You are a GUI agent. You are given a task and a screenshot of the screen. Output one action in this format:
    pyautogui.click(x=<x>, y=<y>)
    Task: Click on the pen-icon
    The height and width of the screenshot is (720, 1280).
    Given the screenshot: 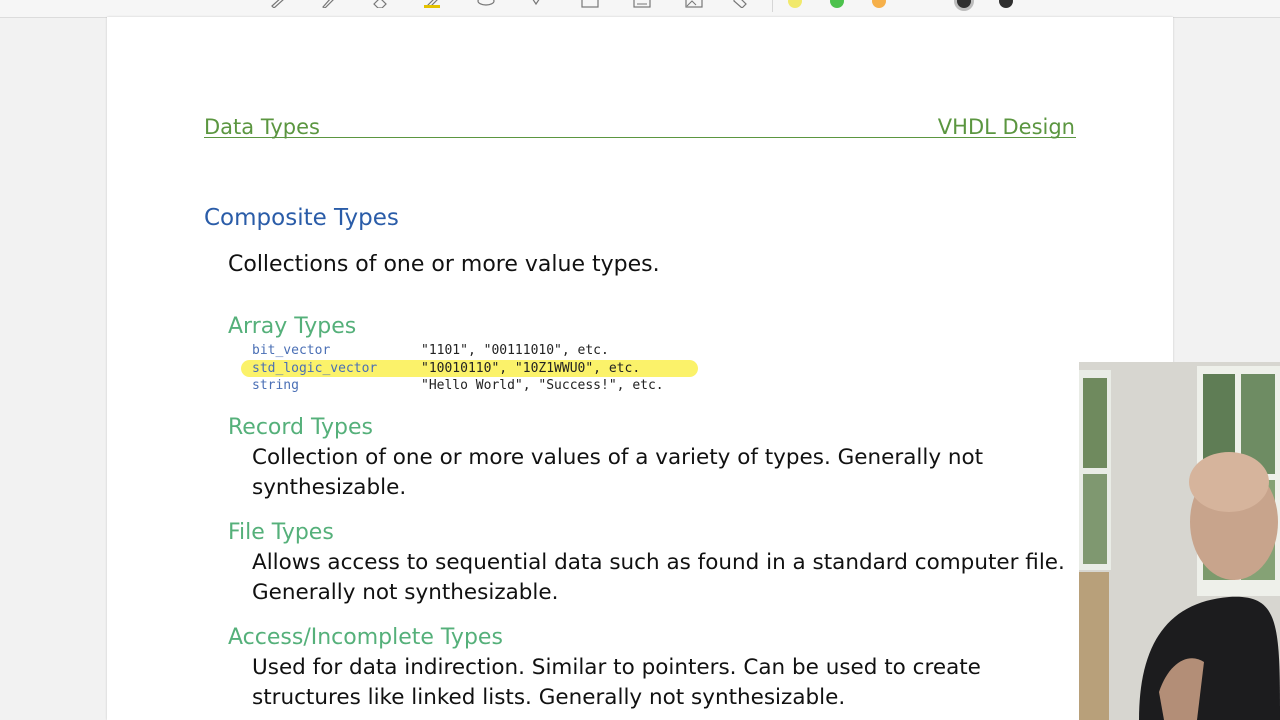 What is the action you would take?
    pyautogui.click(x=278, y=4)
    